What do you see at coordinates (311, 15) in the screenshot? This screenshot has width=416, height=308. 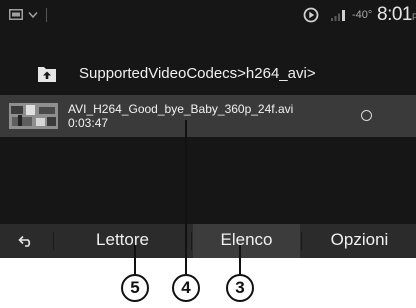 I see `media-playing-icon` at bounding box center [311, 15].